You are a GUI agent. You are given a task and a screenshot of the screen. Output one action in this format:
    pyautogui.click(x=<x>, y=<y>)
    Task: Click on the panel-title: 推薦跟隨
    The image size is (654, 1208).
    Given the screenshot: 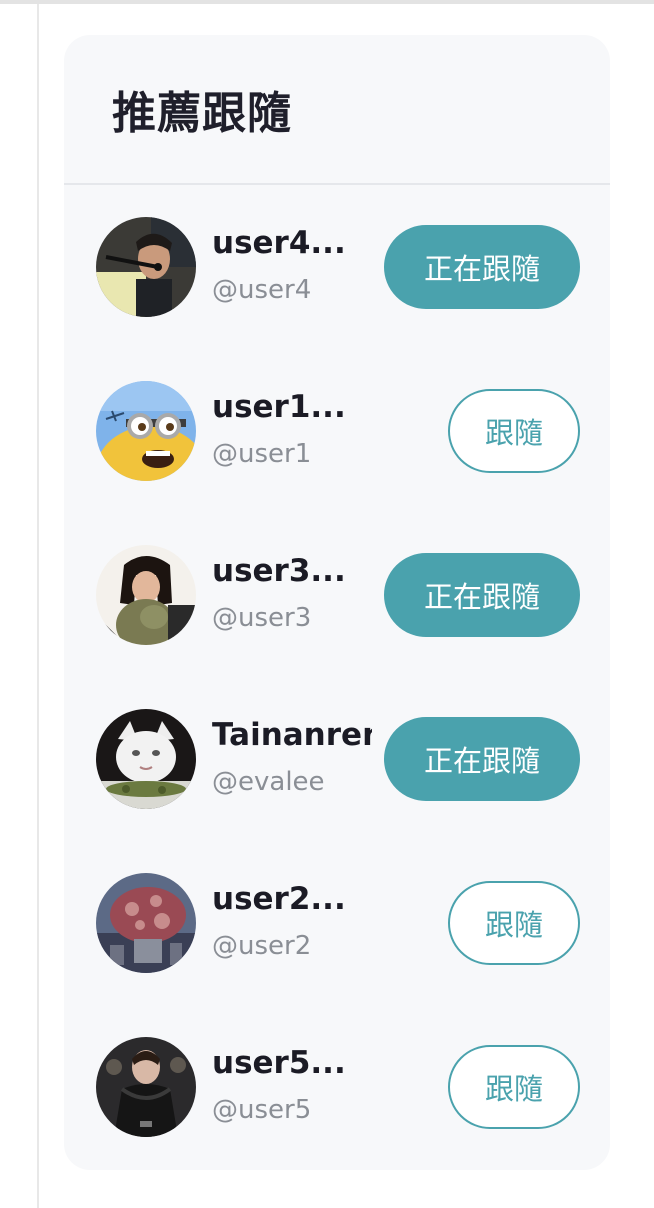 What is the action you would take?
    pyautogui.click(x=202, y=113)
    